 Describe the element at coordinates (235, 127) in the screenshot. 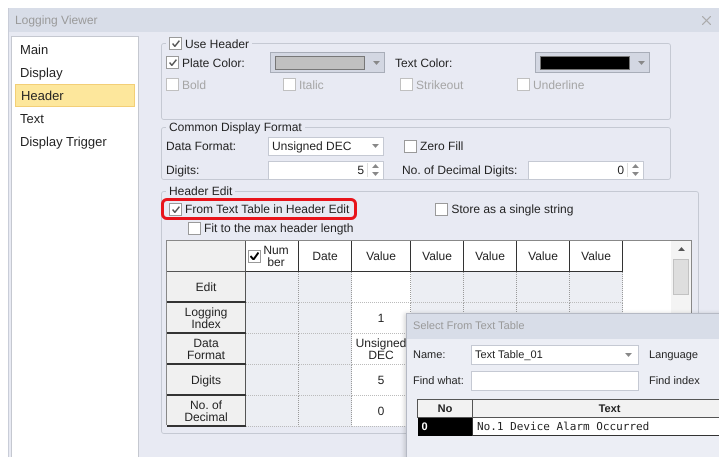

I see `group-title: Common Display Format` at that location.